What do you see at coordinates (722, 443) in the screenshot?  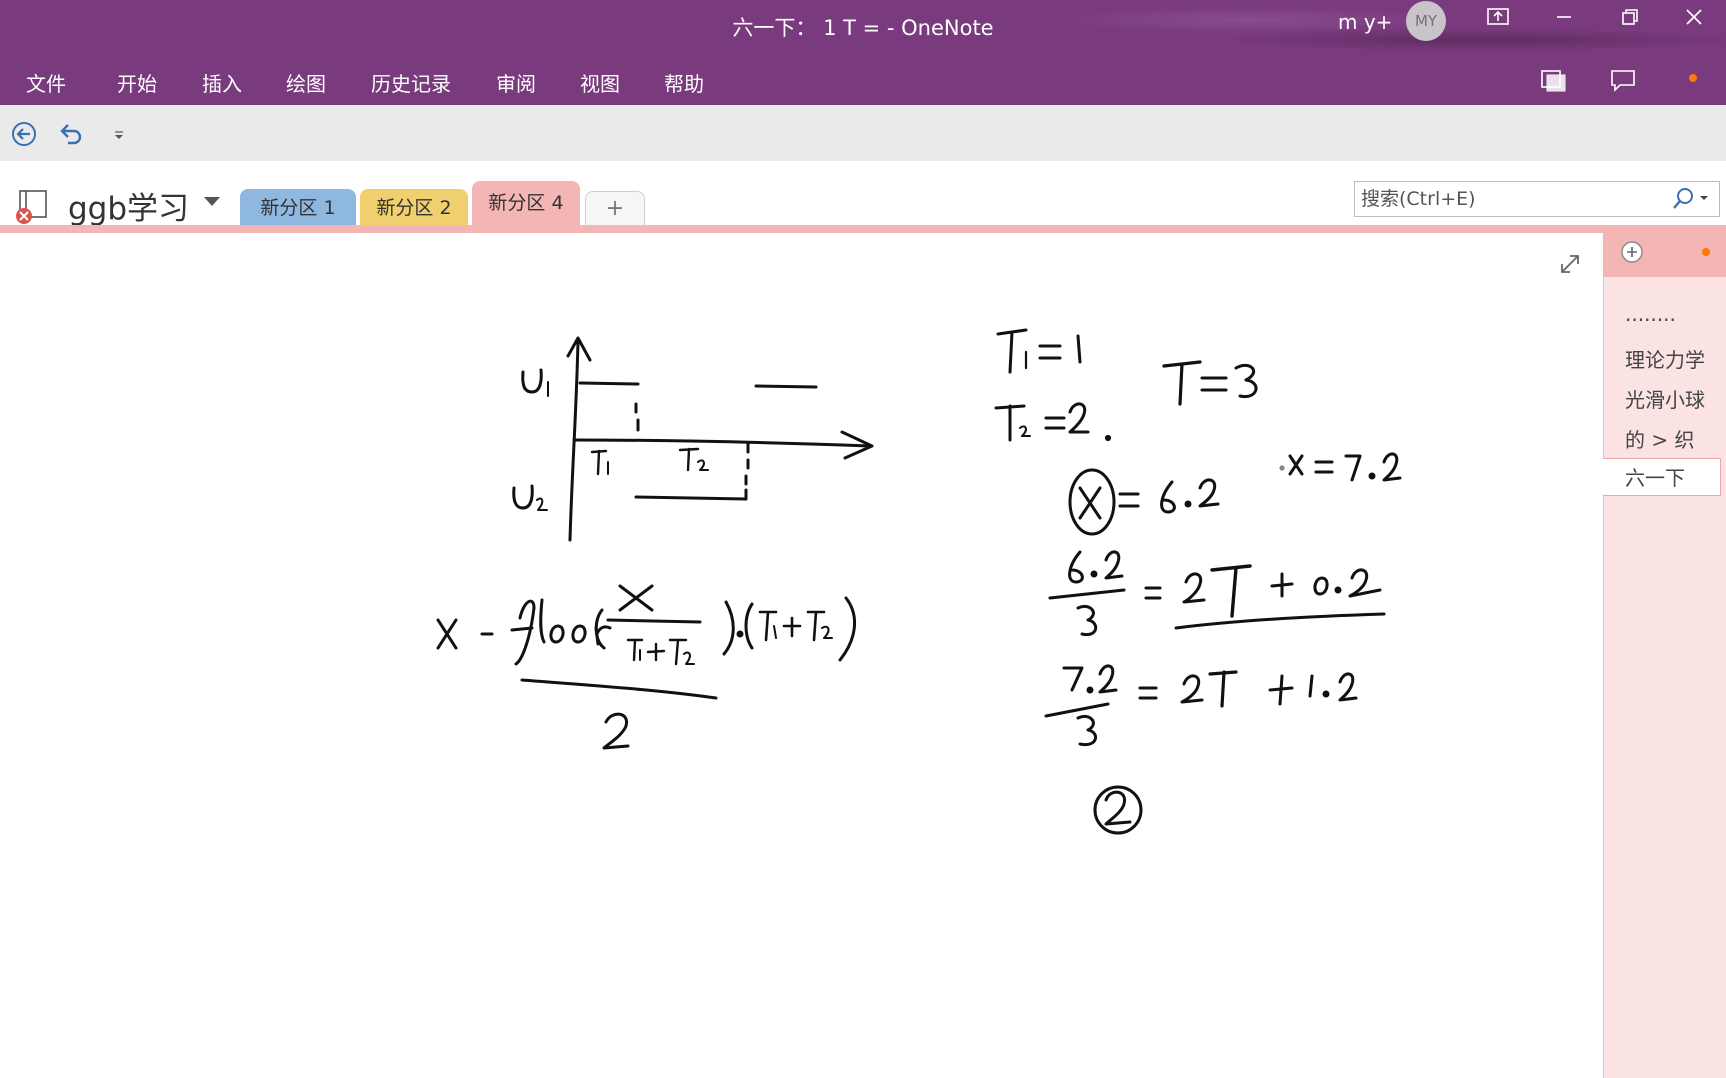 I see `ink-x-axis` at bounding box center [722, 443].